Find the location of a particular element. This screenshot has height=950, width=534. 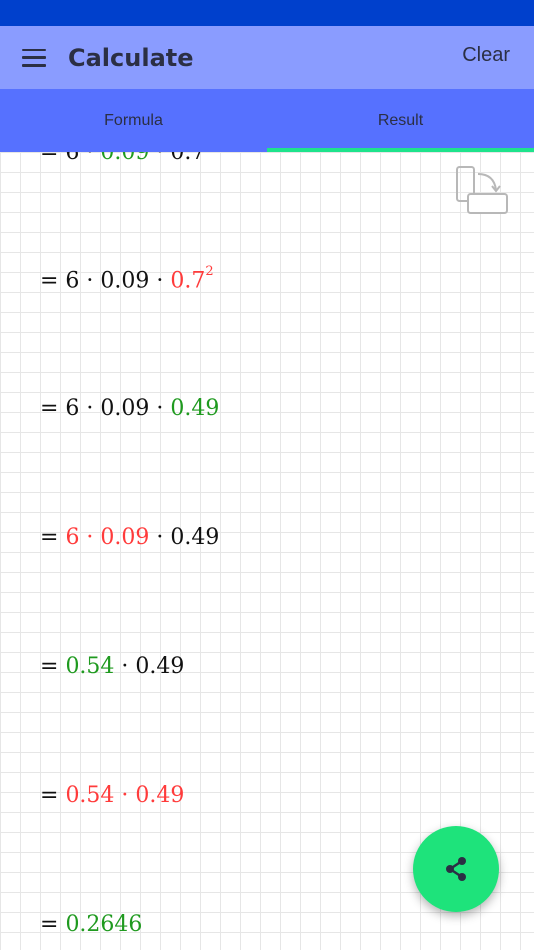

step-term: · 0.7 is located at coordinates (177, 158).